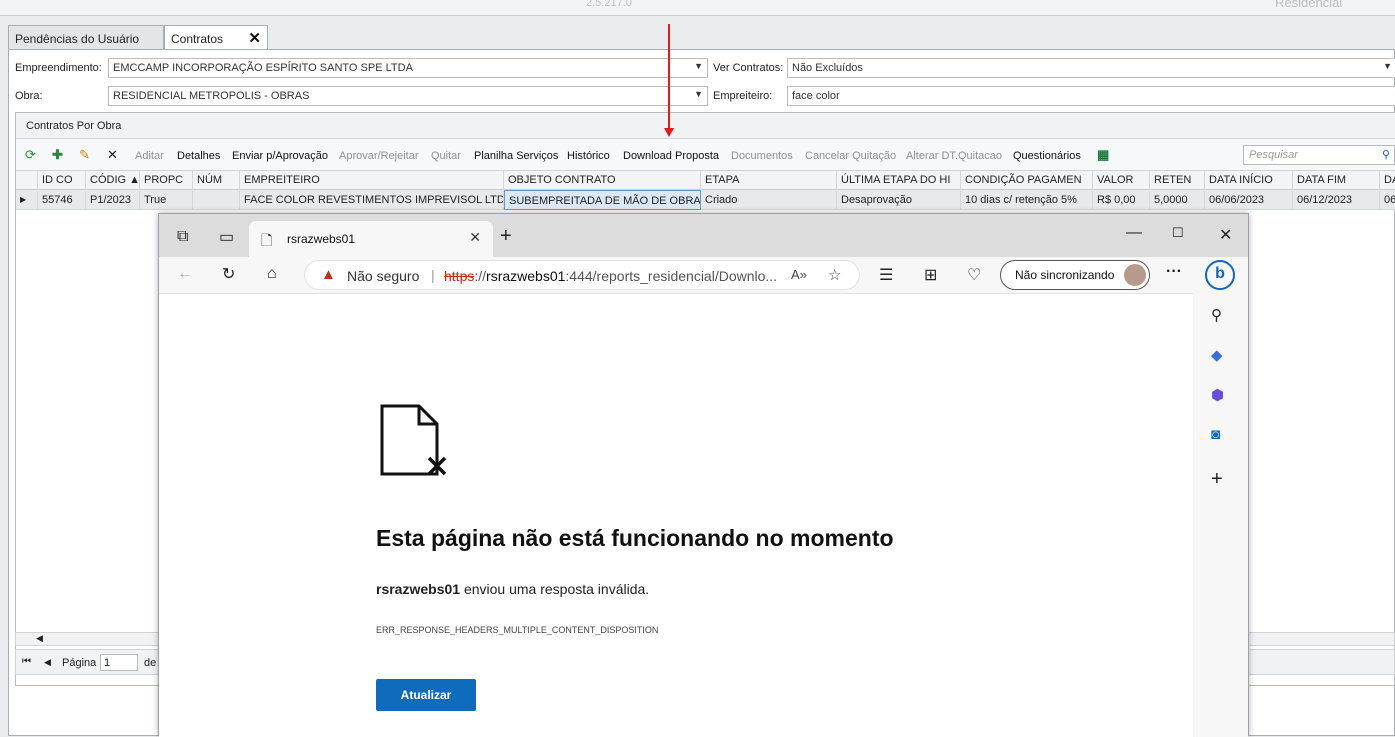  What do you see at coordinates (899, 200) in the screenshot?
I see `cell-ultima-etapa: Desaprovação` at bounding box center [899, 200].